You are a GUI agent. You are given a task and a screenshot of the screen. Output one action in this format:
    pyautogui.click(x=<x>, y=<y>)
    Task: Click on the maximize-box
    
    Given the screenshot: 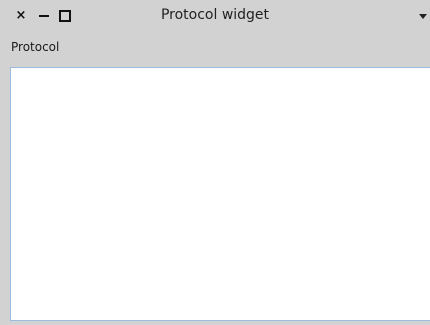 What is the action you would take?
    pyautogui.click(x=65, y=16)
    